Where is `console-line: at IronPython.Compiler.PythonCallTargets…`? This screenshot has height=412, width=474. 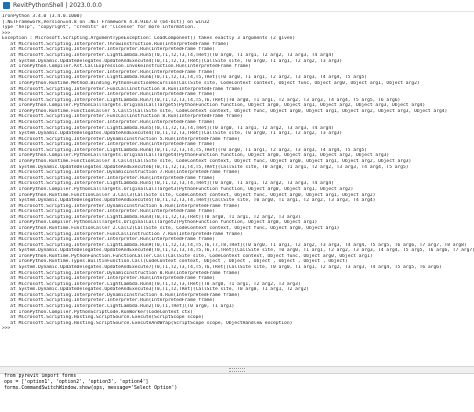 console-line: at IronPython.Compiler.PythonCallTargets… is located at coordinates (214, 106).